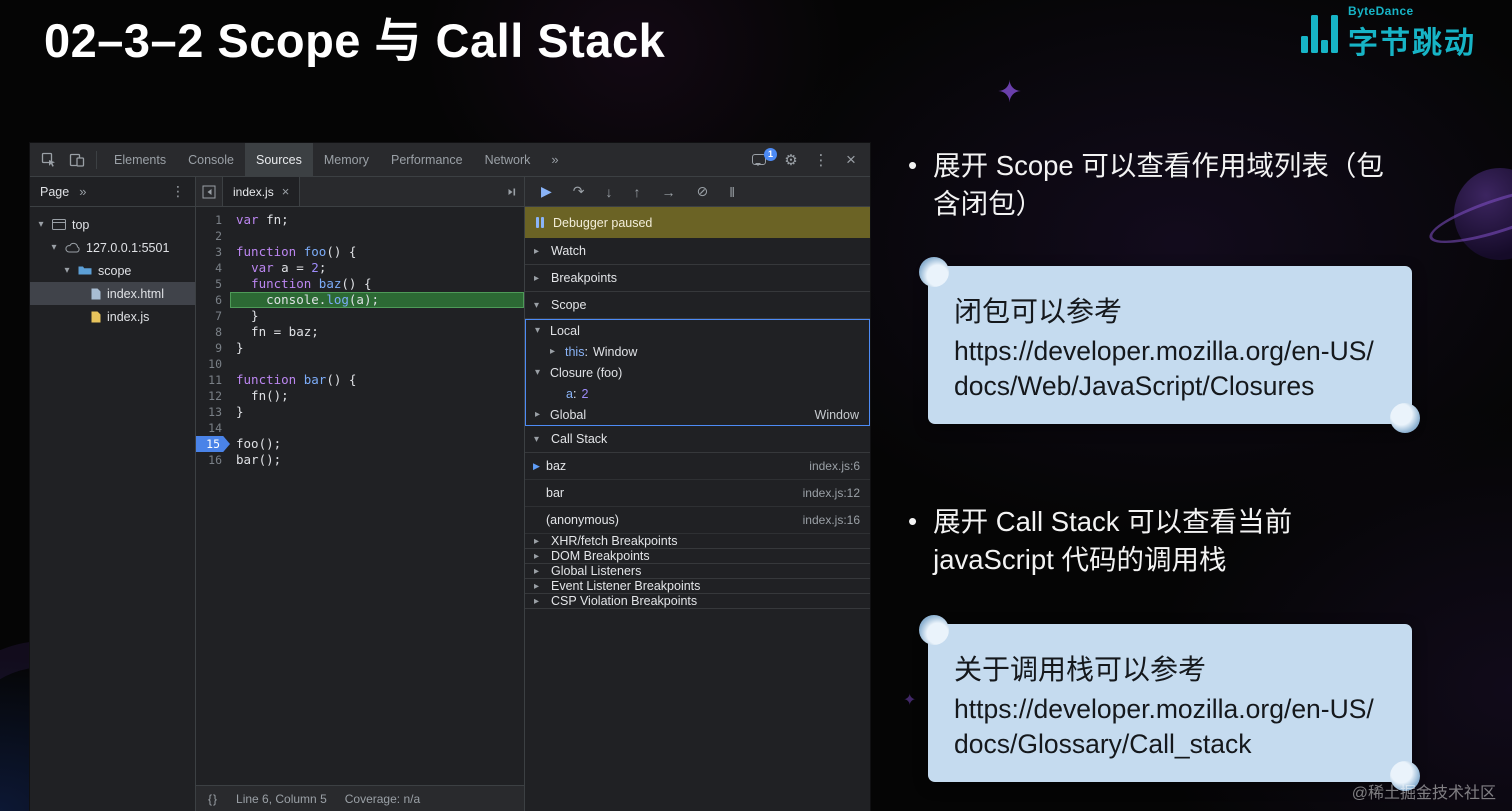 This screenshot has width=1512, height=811. What do you see at coordinates (112, 247) in the screenshot?
I see `tree-item-127-0-0-1-5501: ▾ 127.0.0.1:5501` at bounding box center [112, 247].